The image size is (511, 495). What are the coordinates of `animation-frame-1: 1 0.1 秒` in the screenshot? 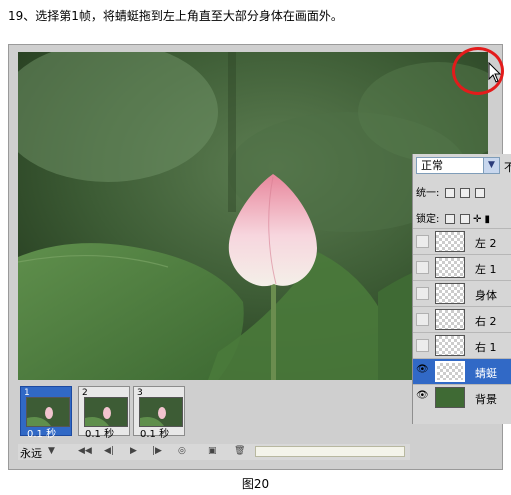 It's located at (46, 413).